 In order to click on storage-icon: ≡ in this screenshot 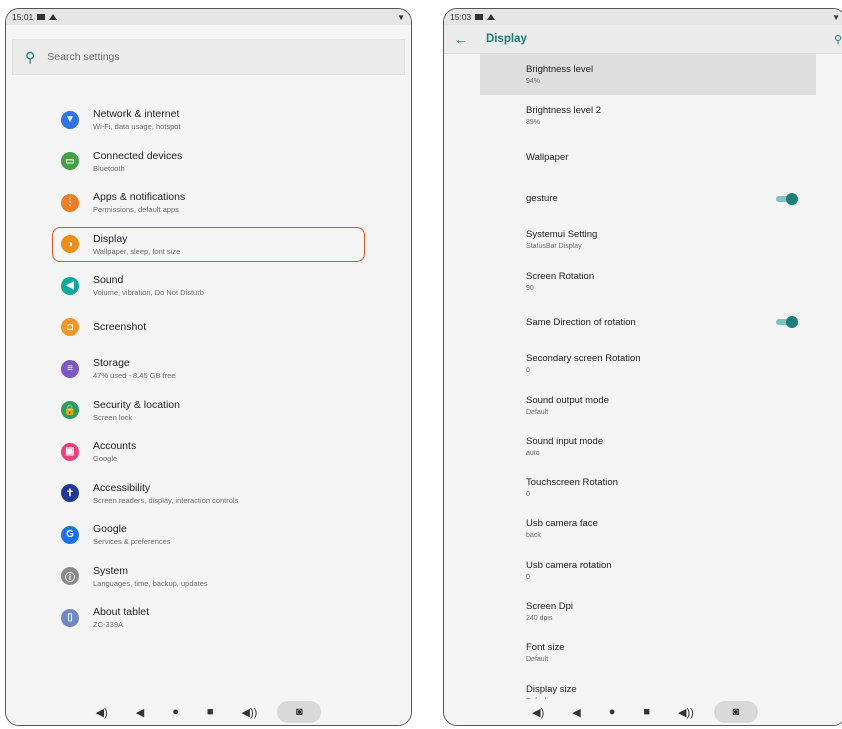, I will do `click(70, 368)`.